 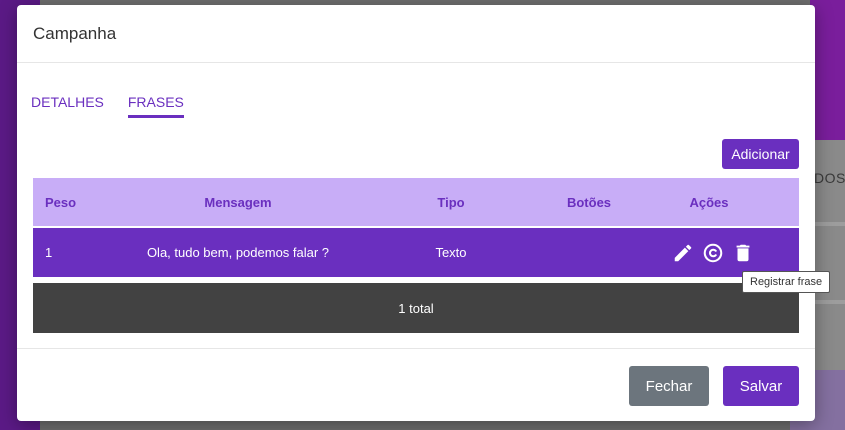 I want to click on pencil-icon, so click(x=683, y=253).